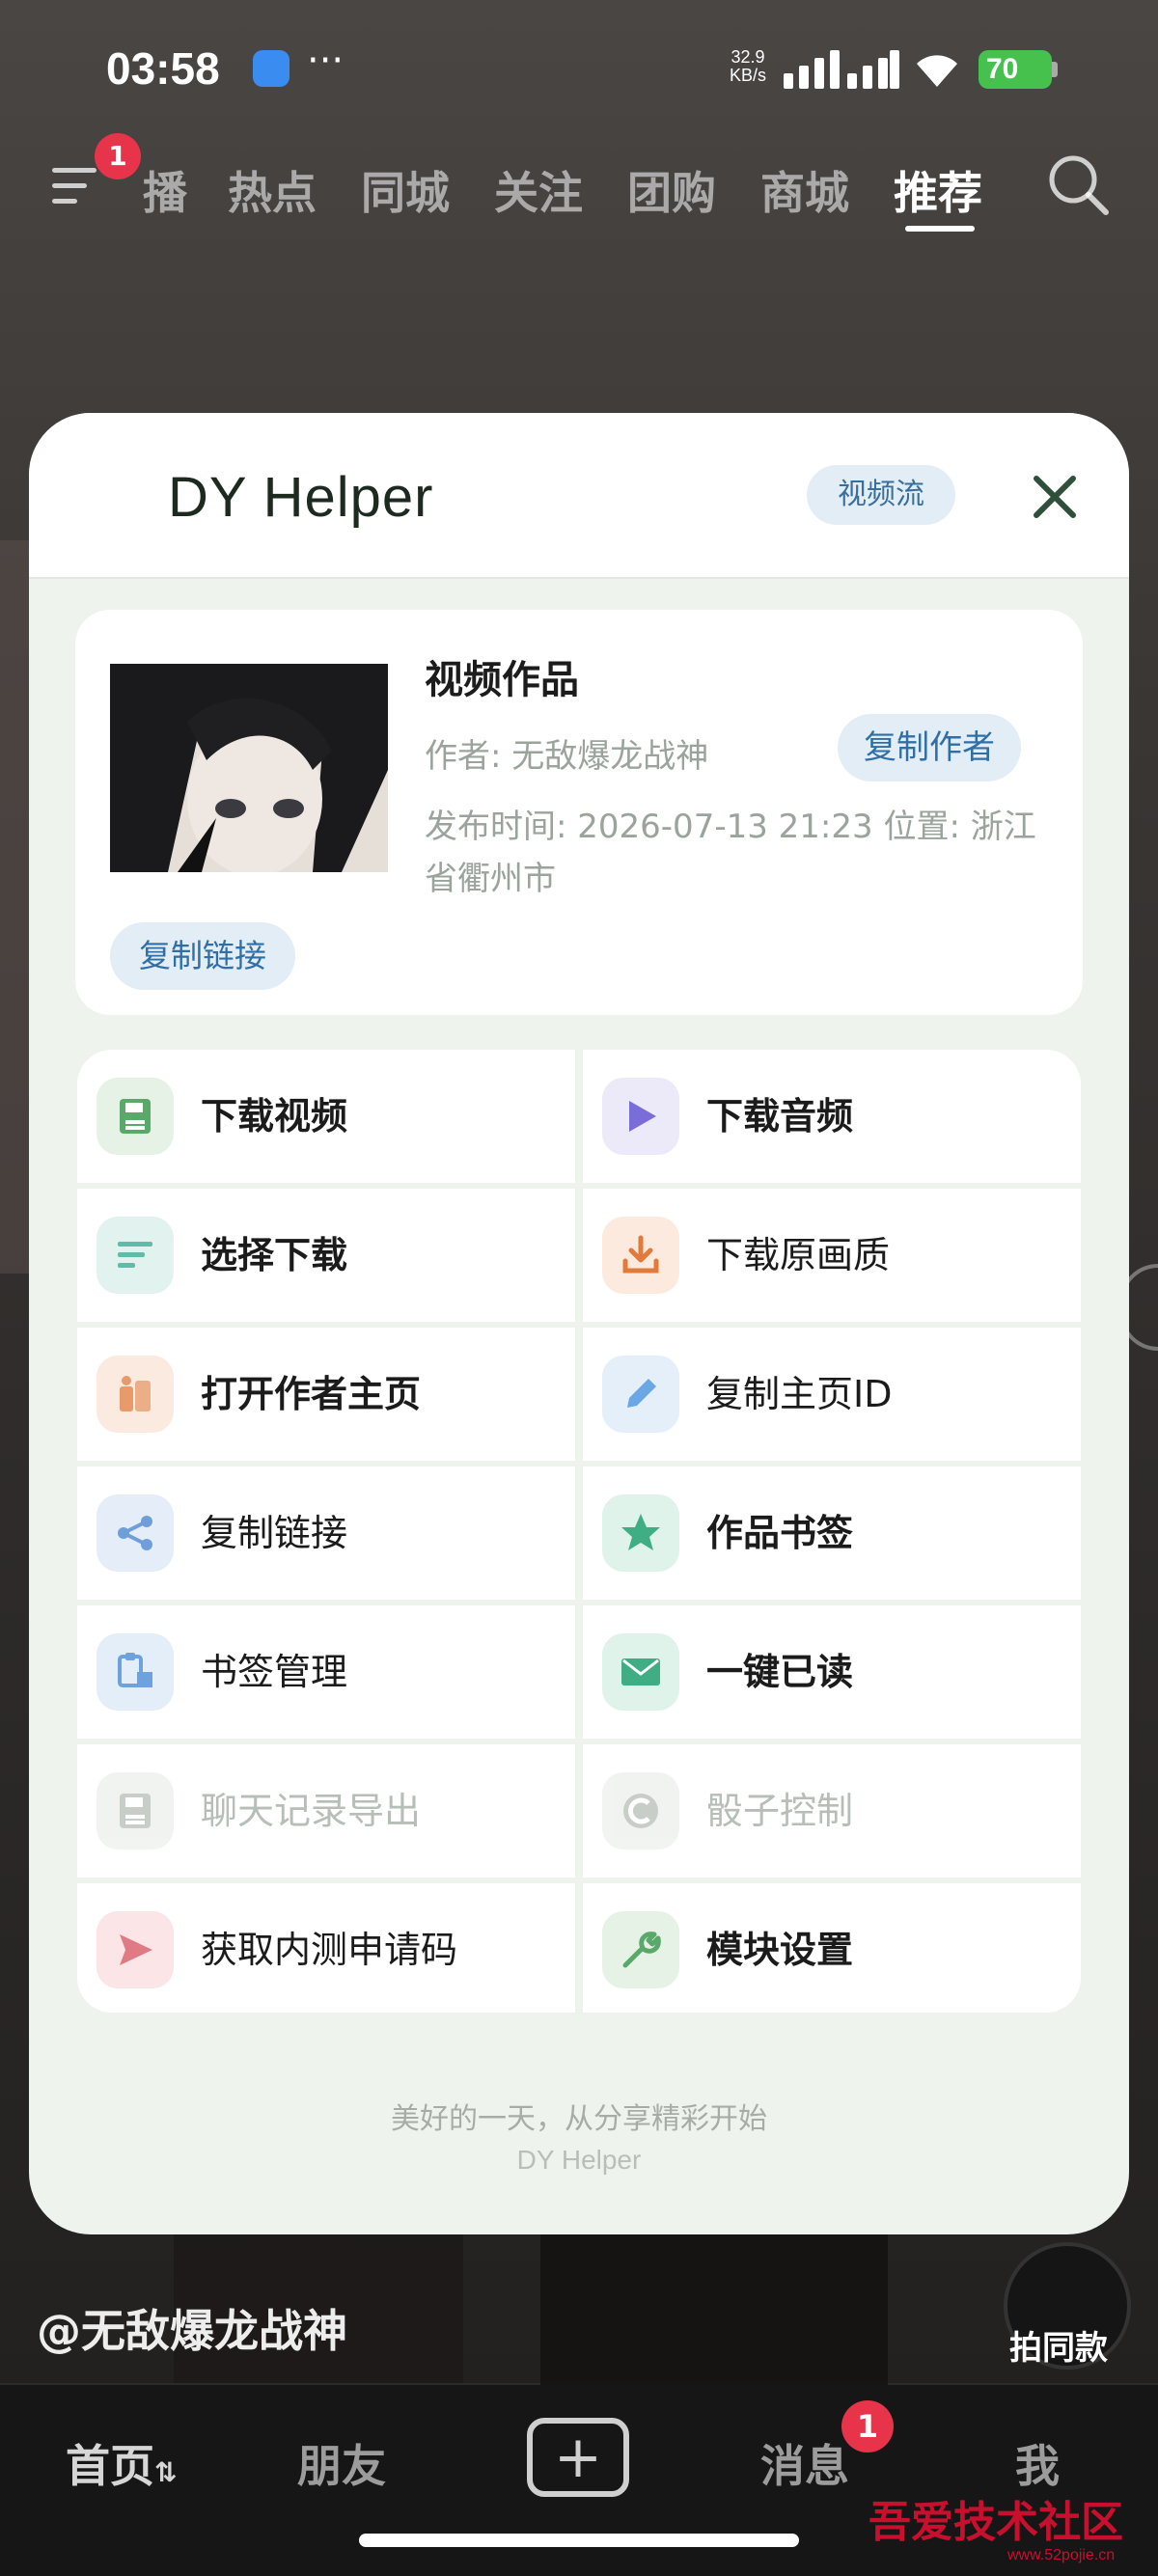  Describe the element at coordinates (867, 2427) in the screenshot. I see `messages-badge: 1` at that location.